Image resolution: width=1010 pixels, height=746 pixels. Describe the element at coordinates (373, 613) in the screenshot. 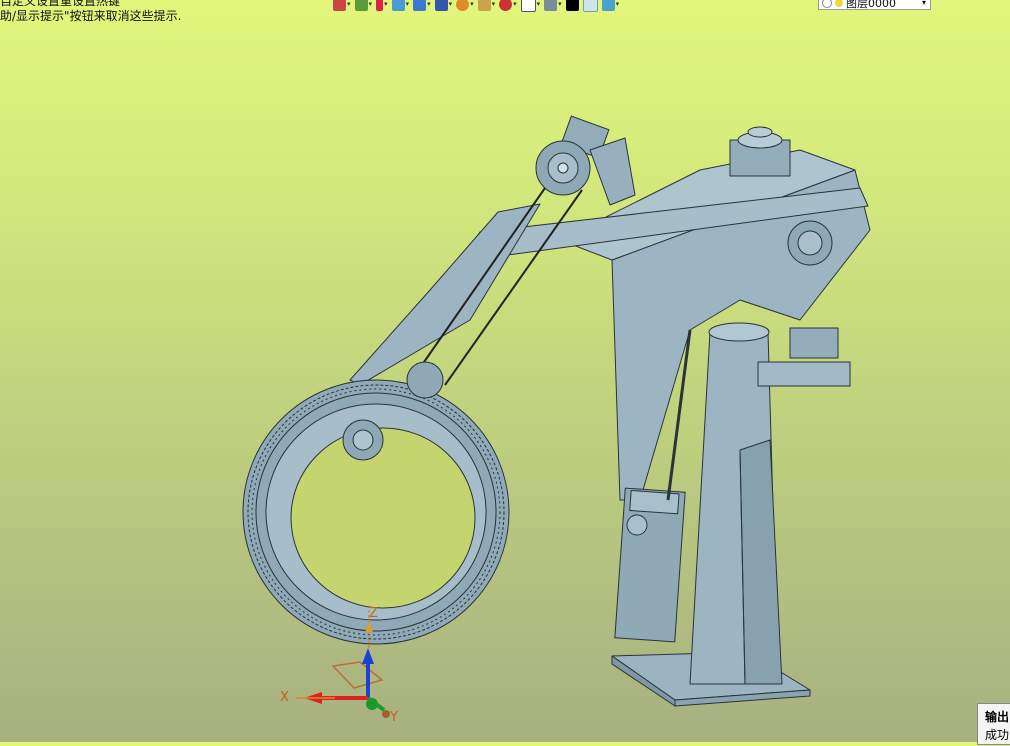

I see `axis-label-z: Z` at that location.